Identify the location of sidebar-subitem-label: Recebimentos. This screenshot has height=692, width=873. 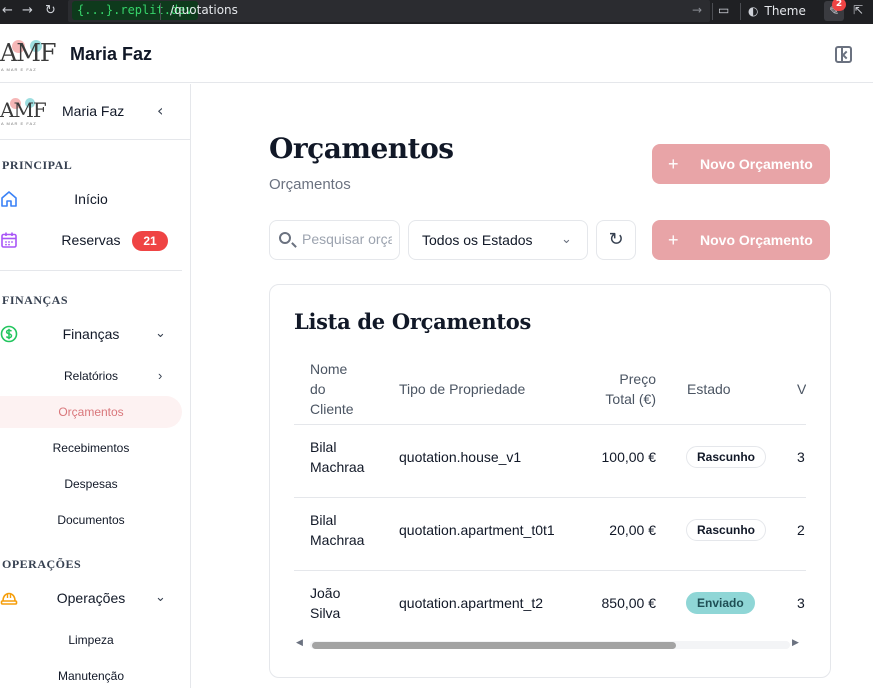
(91, 448).